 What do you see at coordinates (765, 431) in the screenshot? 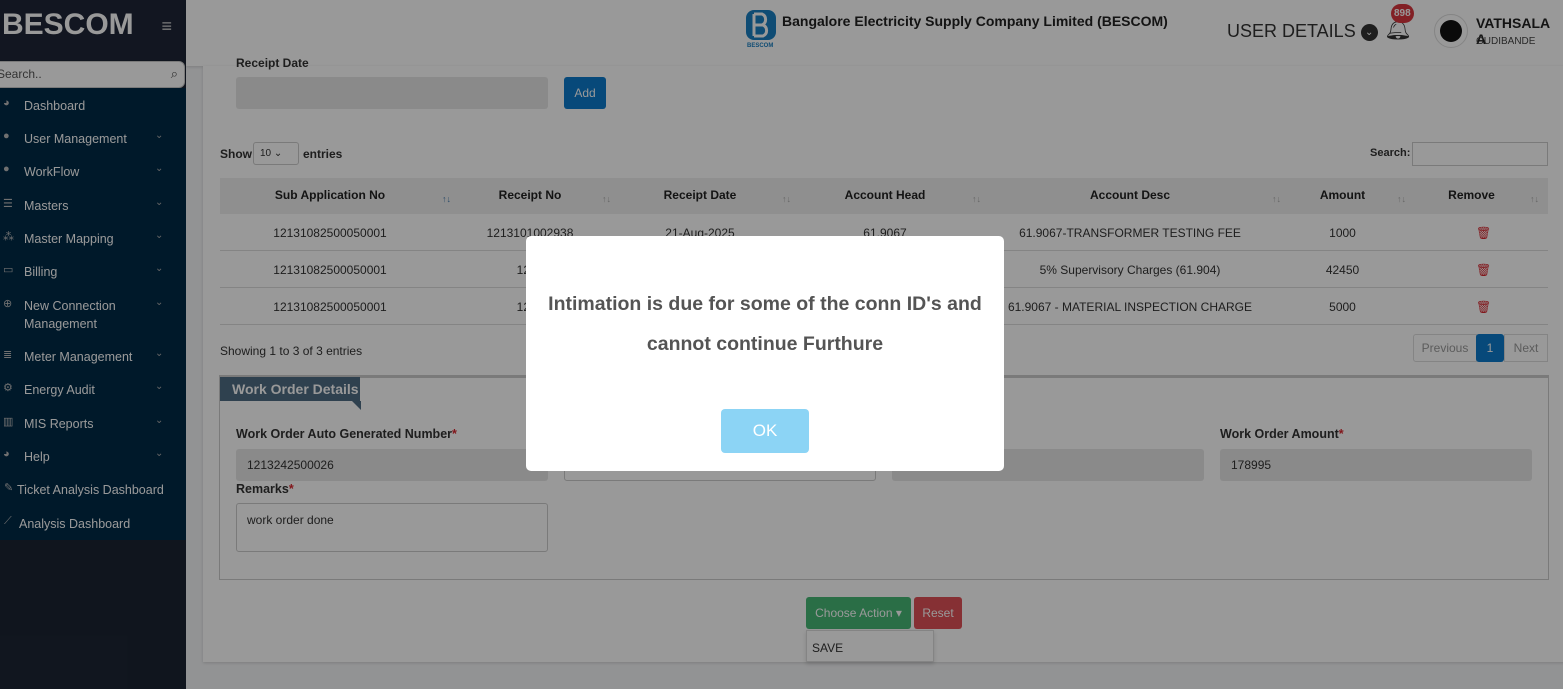
I see `ok-button: OK` at bounding box center [765, 431].